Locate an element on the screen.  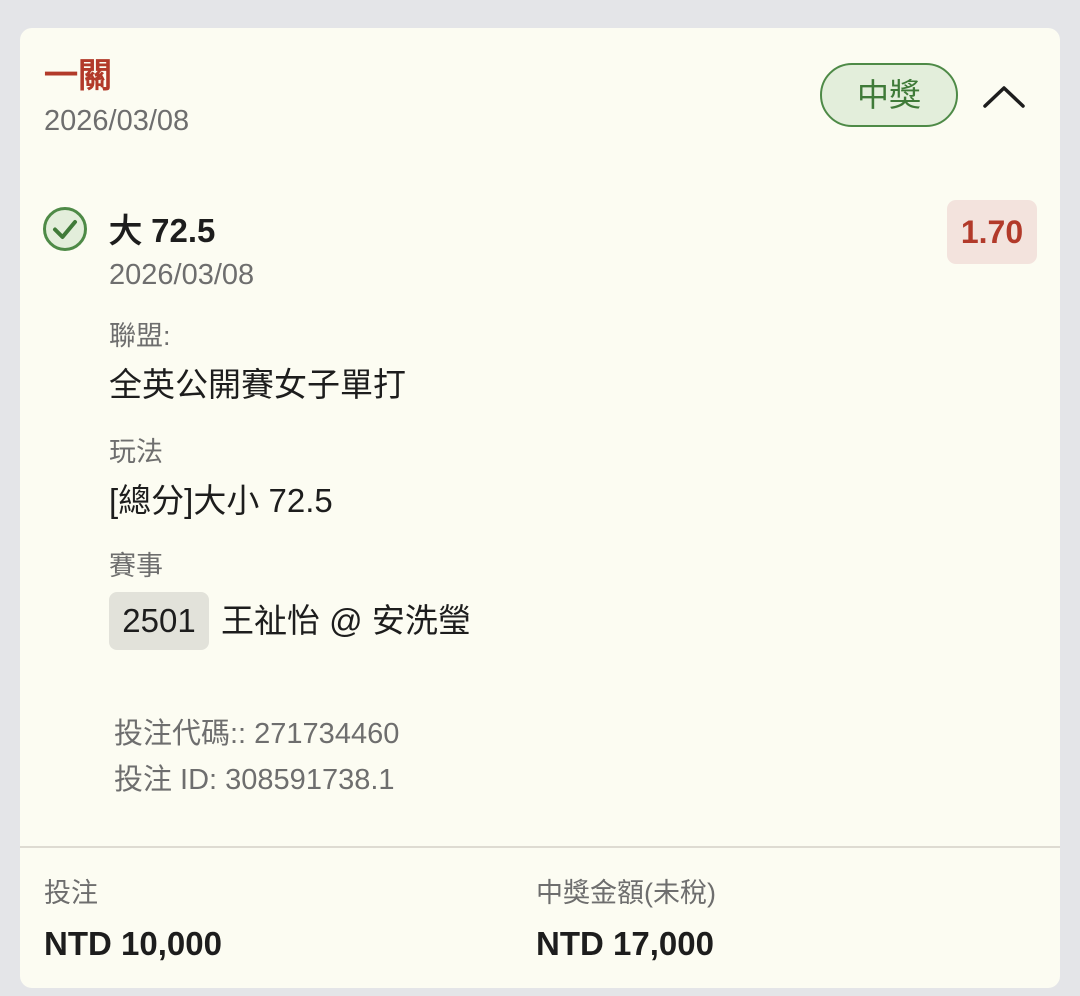
payout-value: NTD 17,000 is located at coordinates (625, 943).